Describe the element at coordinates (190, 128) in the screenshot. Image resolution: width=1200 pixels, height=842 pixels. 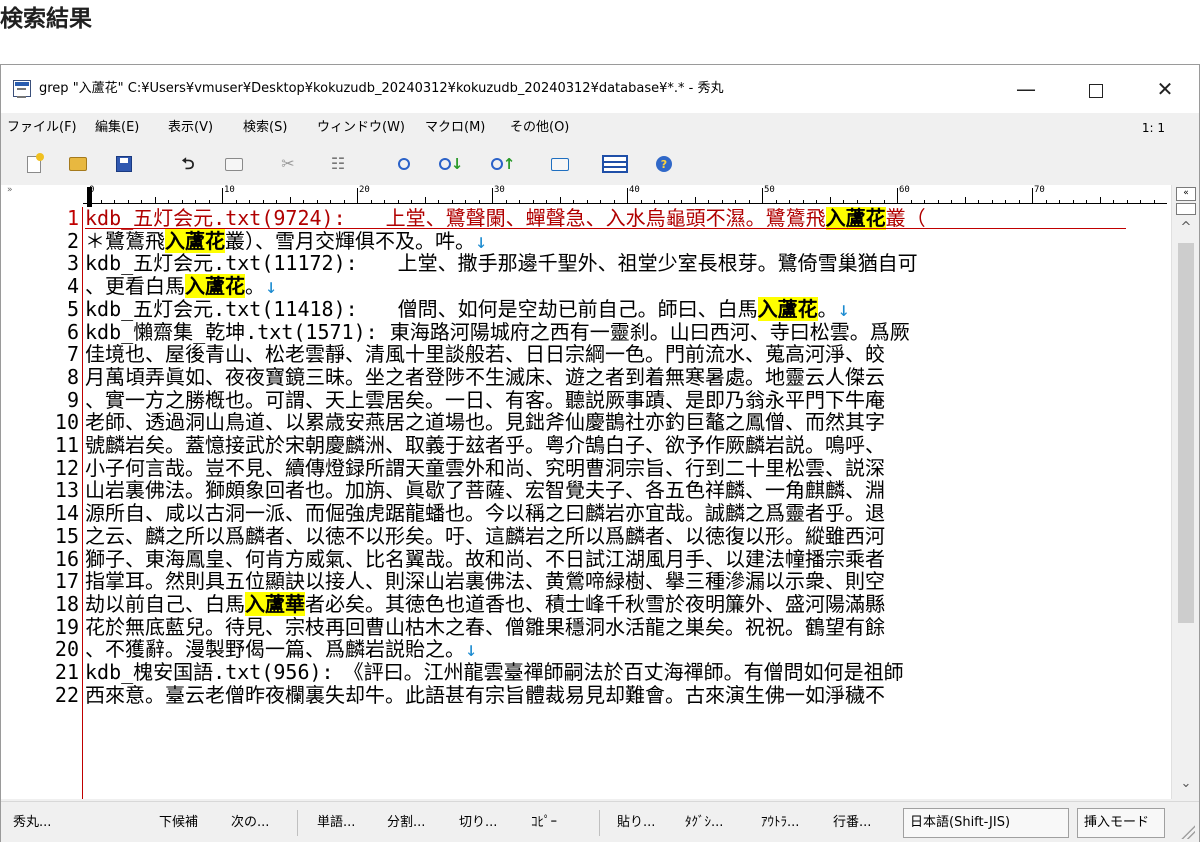
I see `menu-view: 表示(V)` at that location.